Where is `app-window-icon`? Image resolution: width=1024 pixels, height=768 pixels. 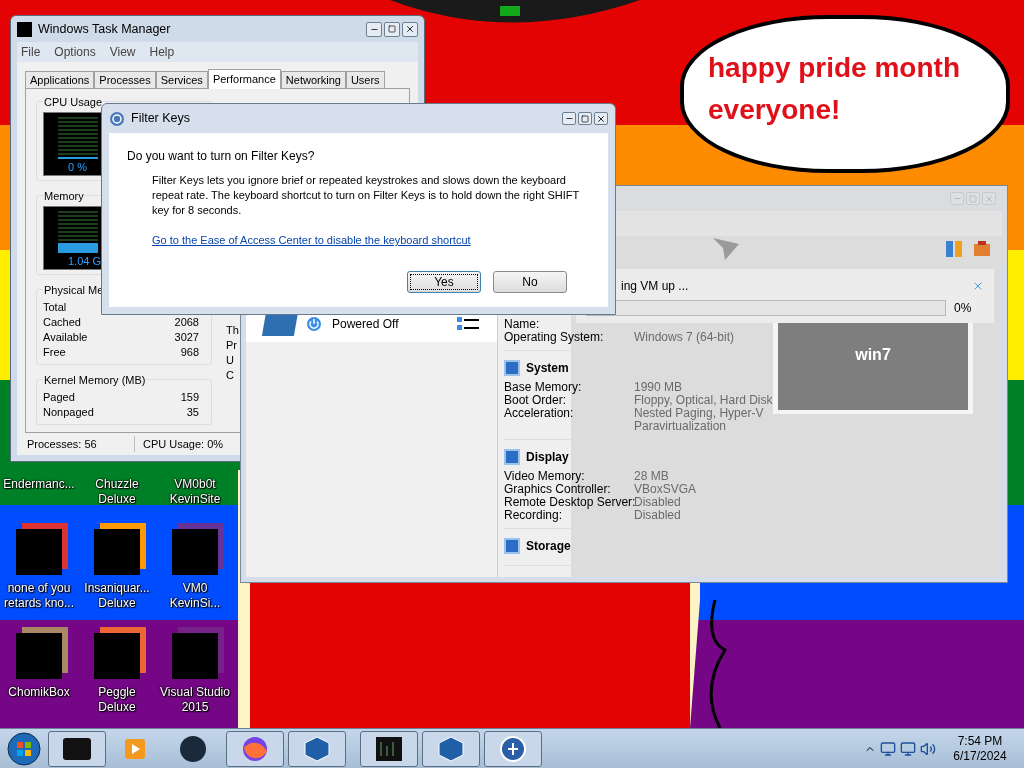 app-window-icon is located at coordinates (77, 748).